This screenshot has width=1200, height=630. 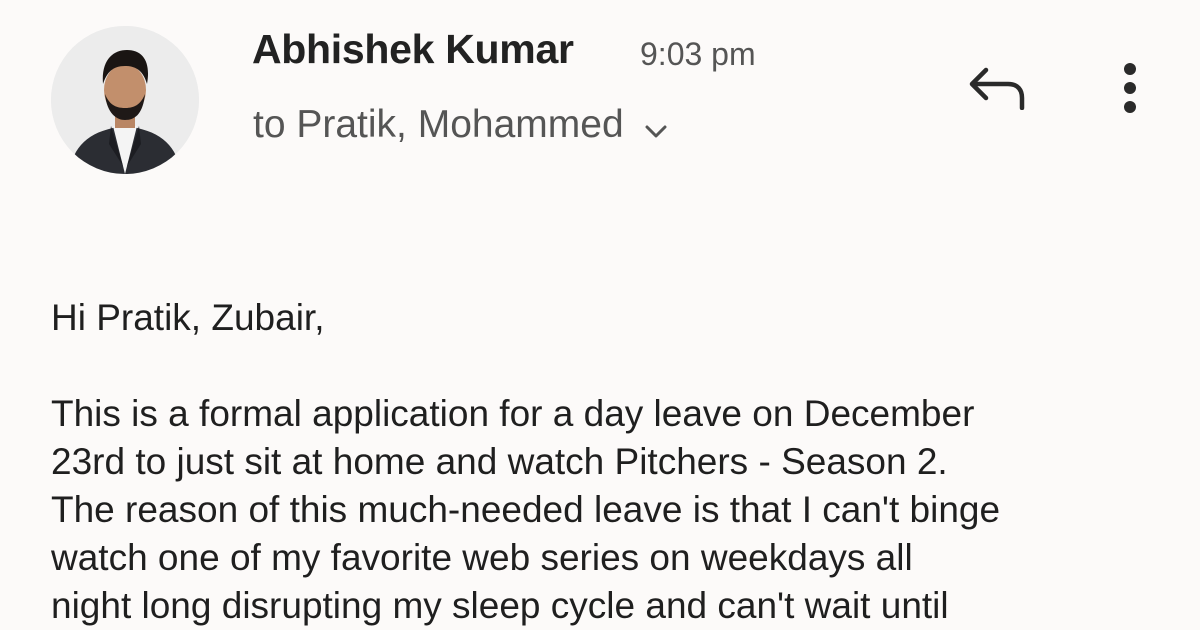 I want to click on more-options-button, so click(x=1130, y=90).